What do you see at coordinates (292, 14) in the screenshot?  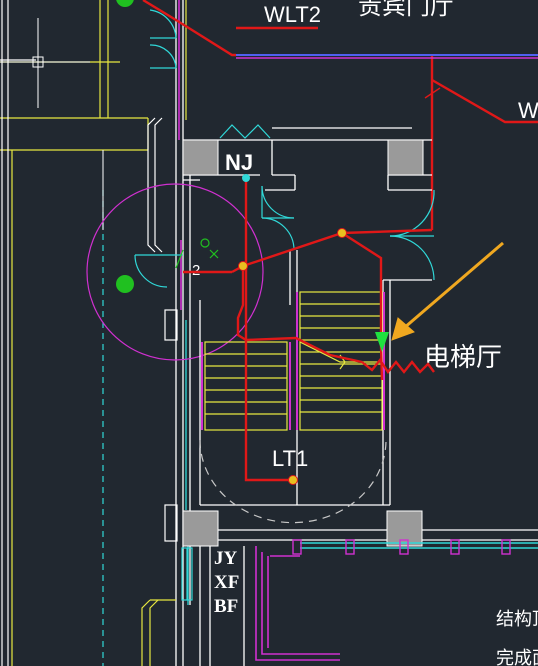 I see `label-wlt2: WLT2` at bounding box center [292, 14].